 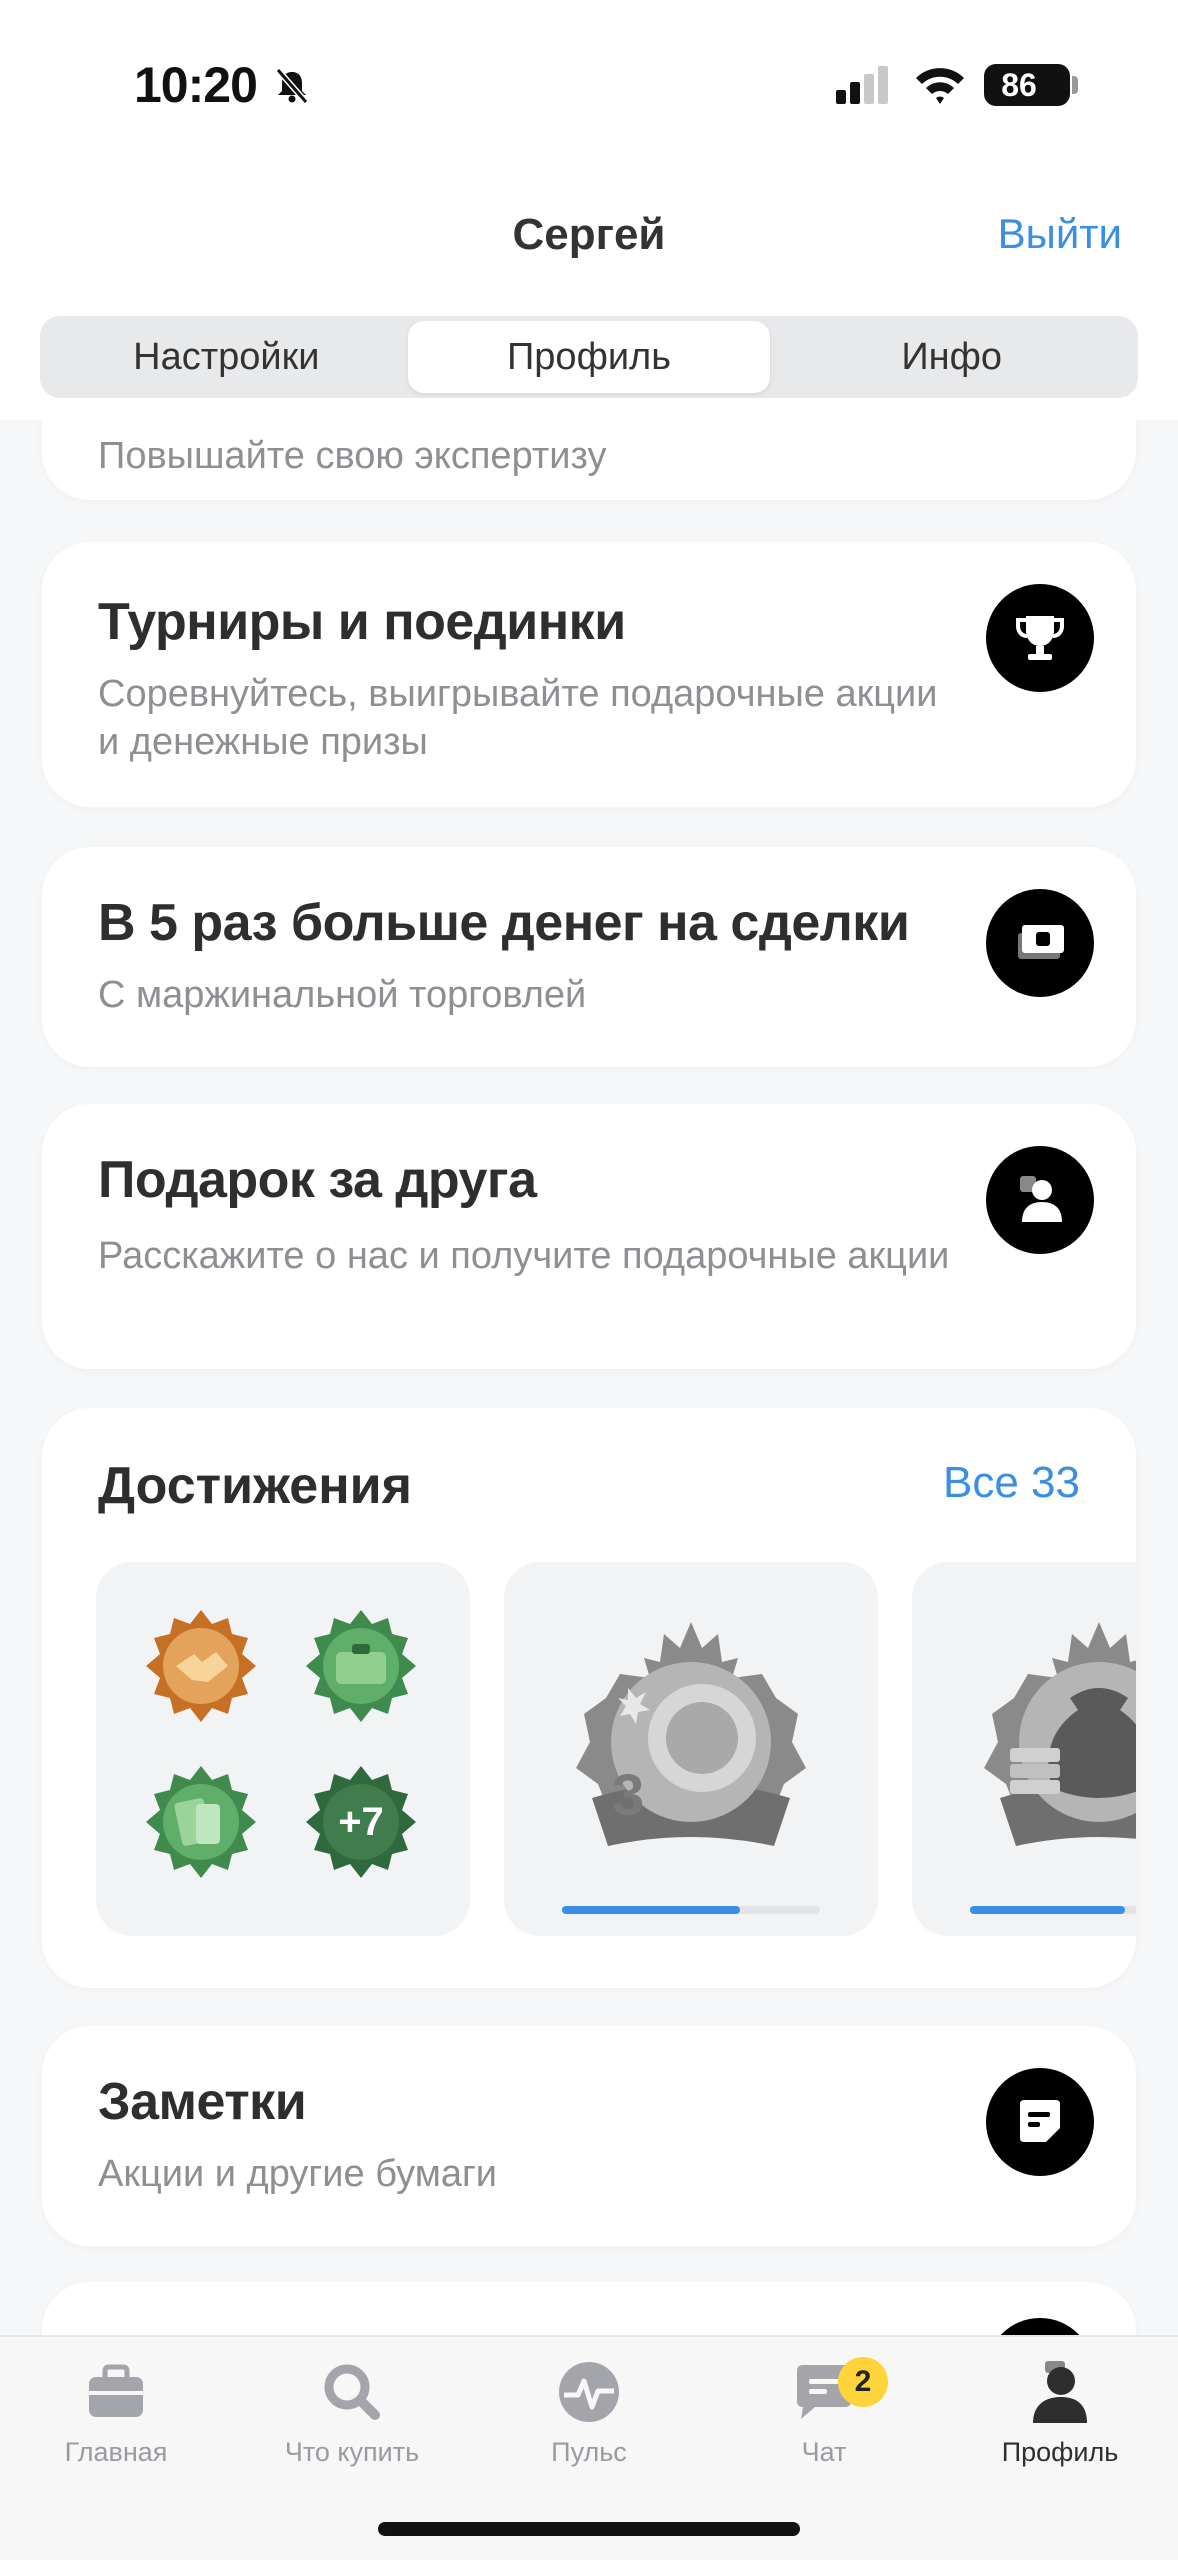 I want to click on handshake-badge-icon, so click(x=201, y=1666).